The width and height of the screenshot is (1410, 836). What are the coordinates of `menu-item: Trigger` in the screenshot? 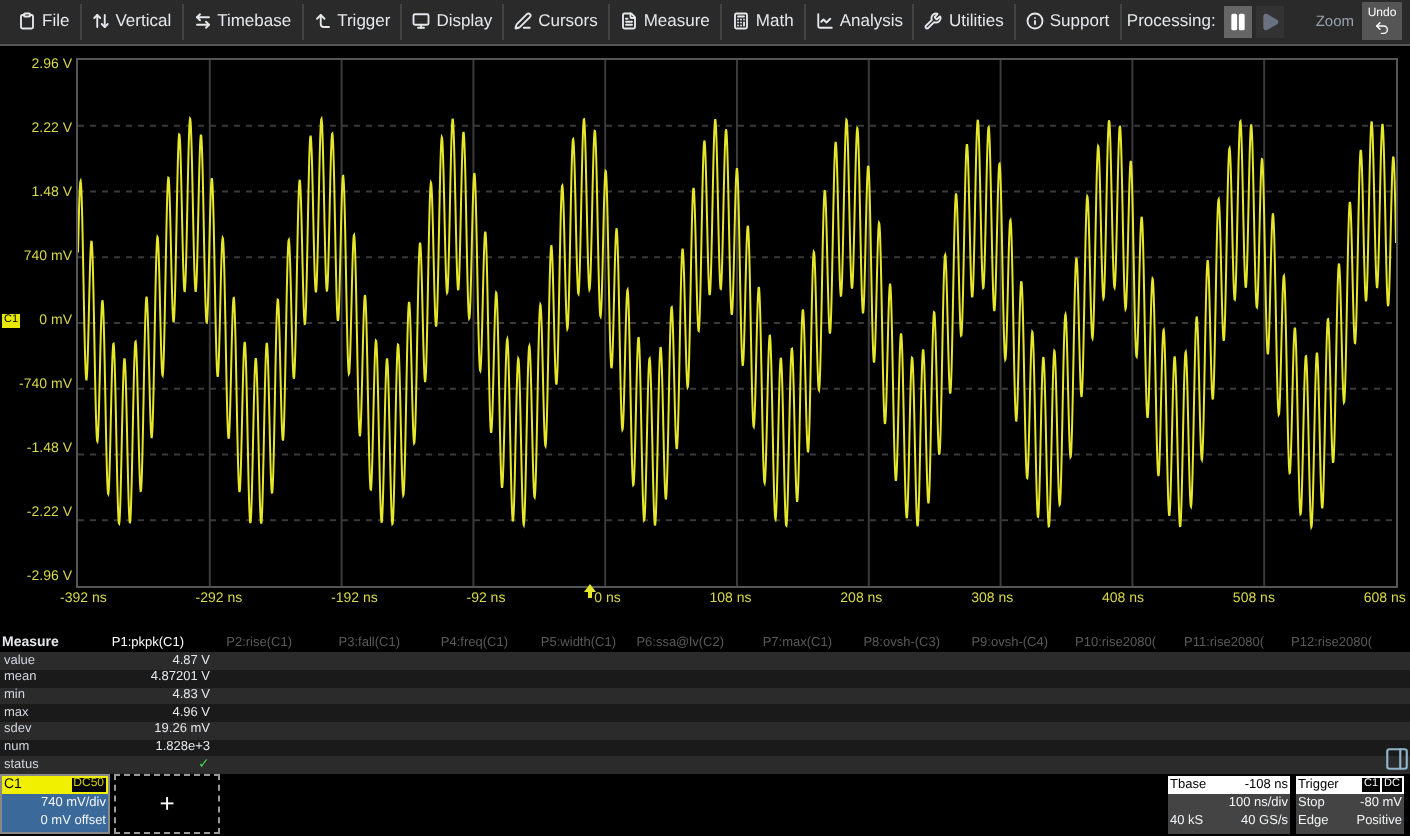 It's located at (353, 21).